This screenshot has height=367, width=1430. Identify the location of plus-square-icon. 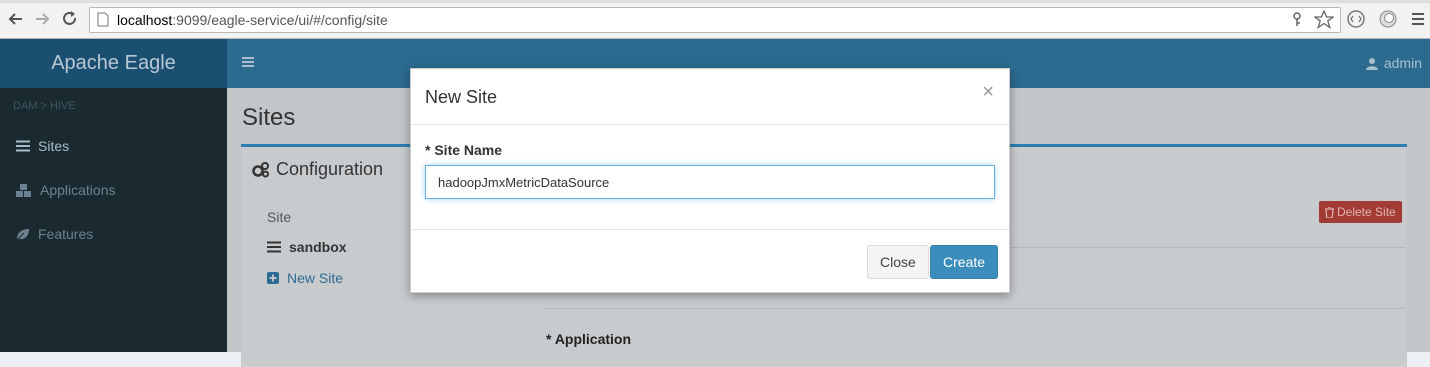
(273, 278).